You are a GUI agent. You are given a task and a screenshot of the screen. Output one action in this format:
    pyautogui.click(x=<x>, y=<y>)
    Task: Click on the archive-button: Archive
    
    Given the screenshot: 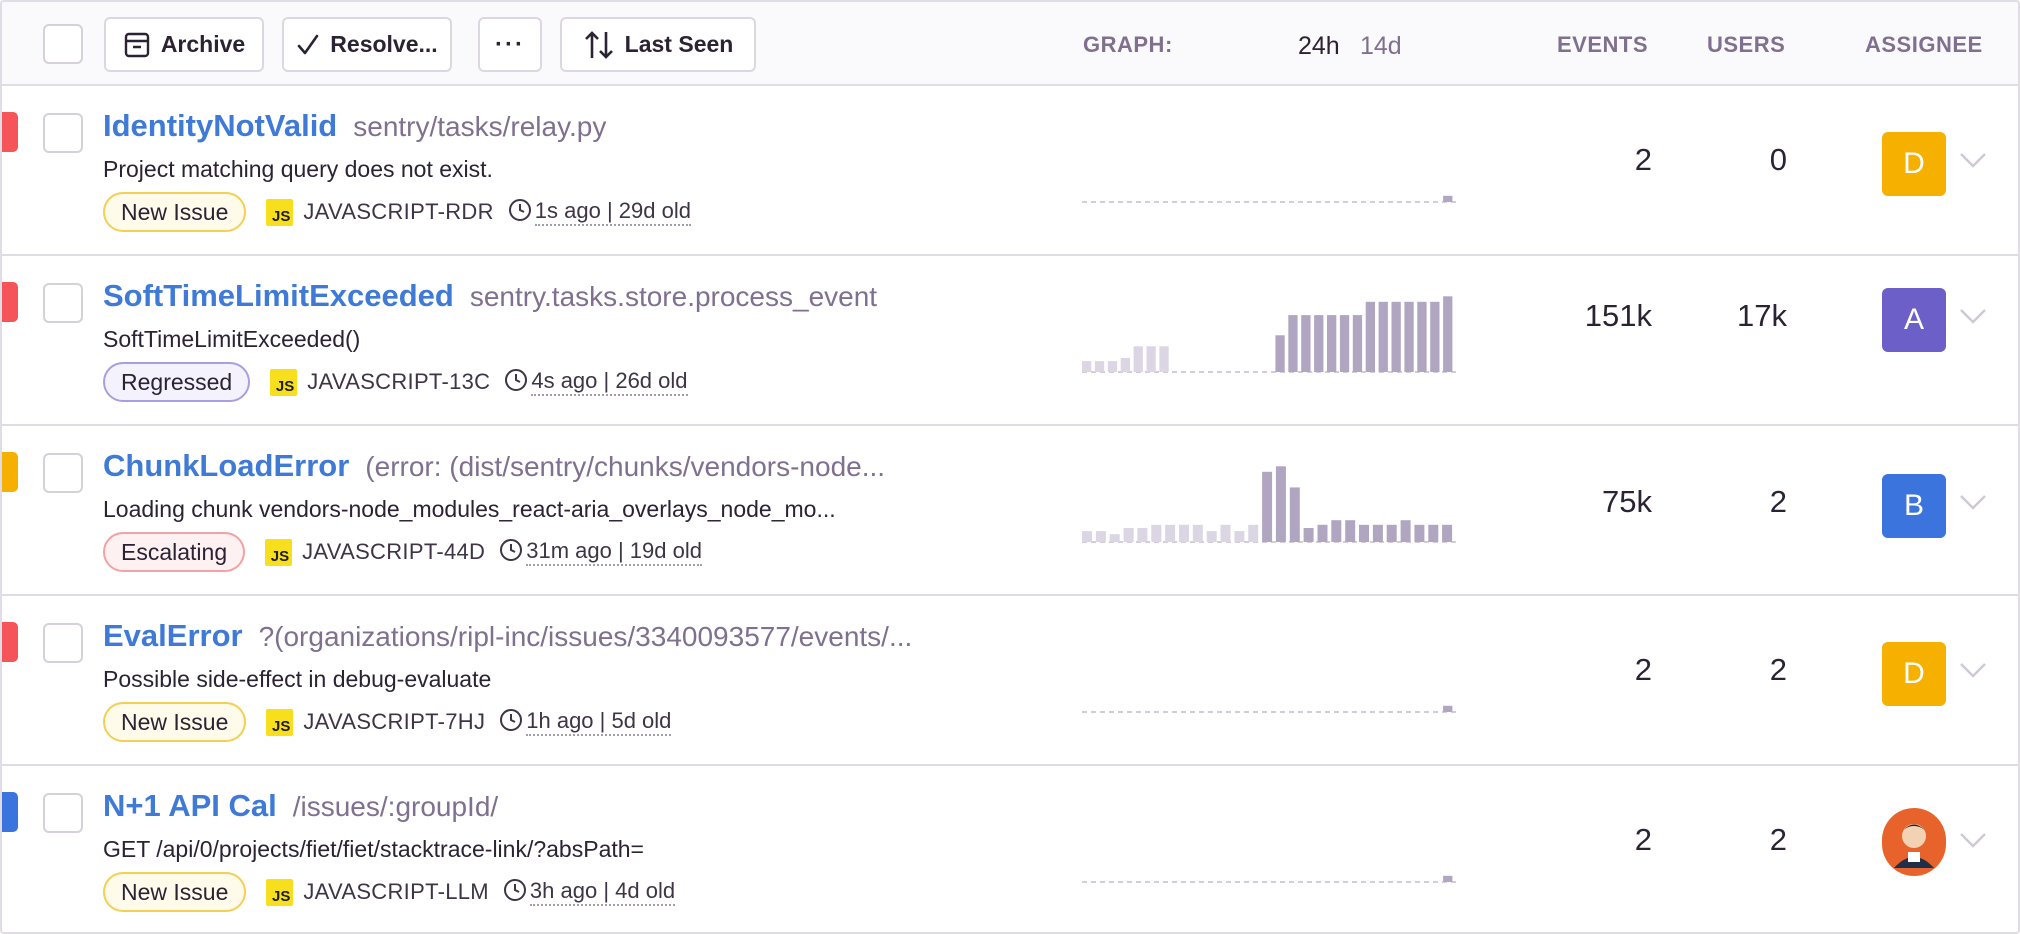 What is the action you would take?
    pyautogui.click(x=184, y=44)
    